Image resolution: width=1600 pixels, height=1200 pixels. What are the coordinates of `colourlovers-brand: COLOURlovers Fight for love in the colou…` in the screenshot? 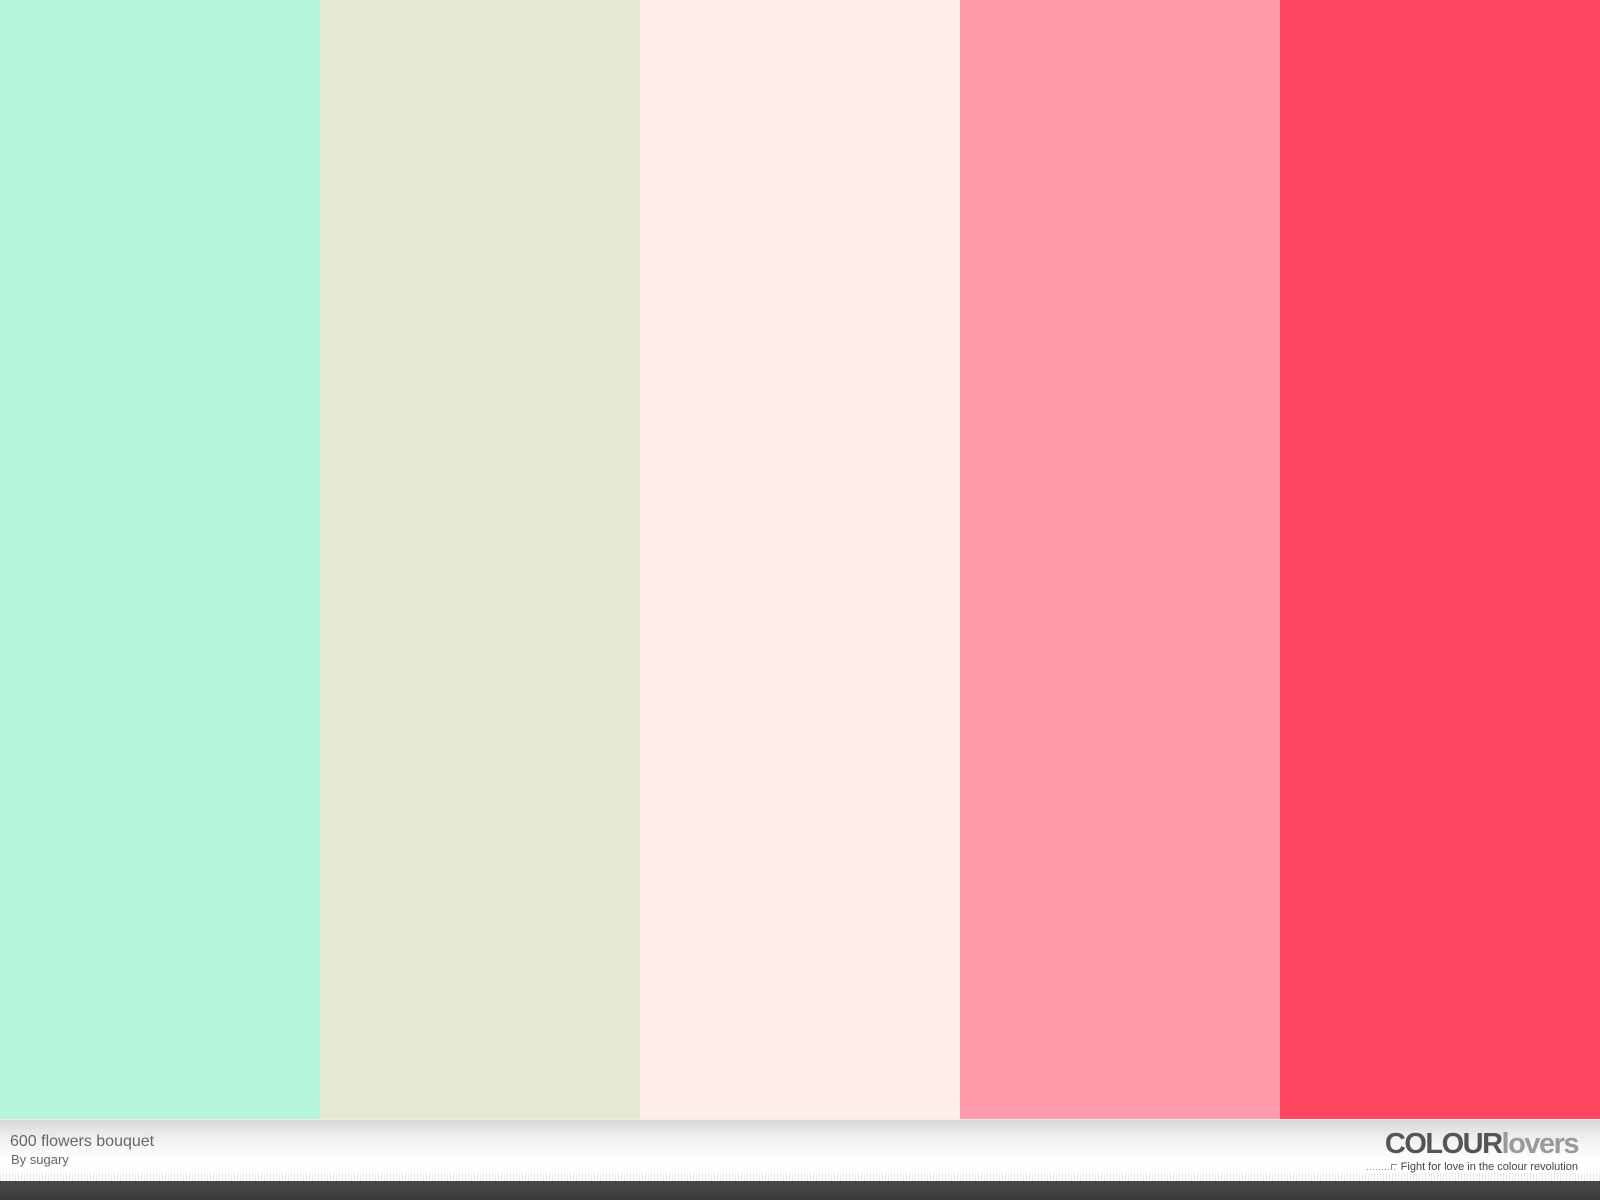 It's located at (1469, 1151).